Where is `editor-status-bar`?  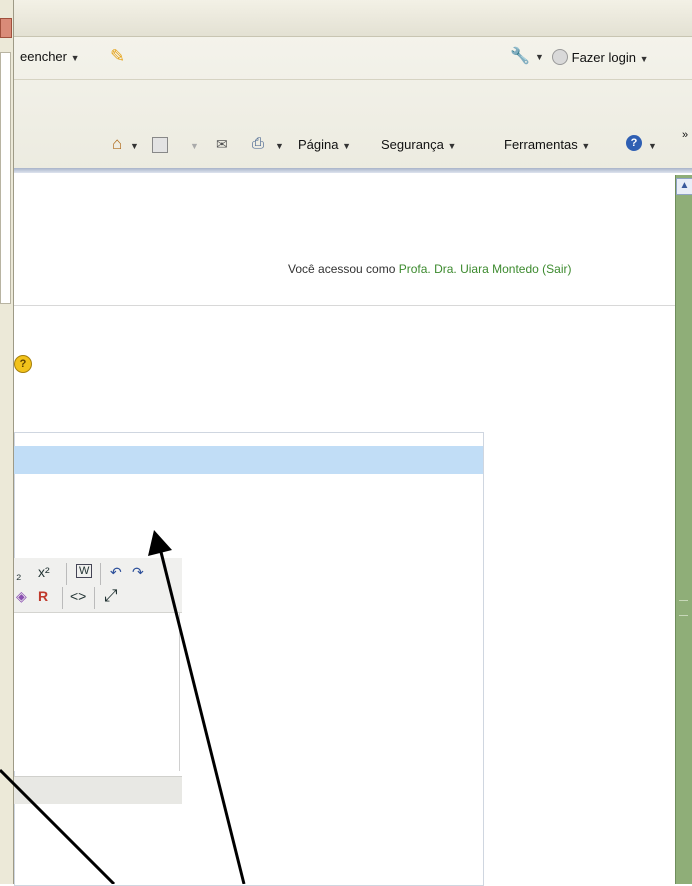 editor-status-bar is located at coordinates (98, 790).